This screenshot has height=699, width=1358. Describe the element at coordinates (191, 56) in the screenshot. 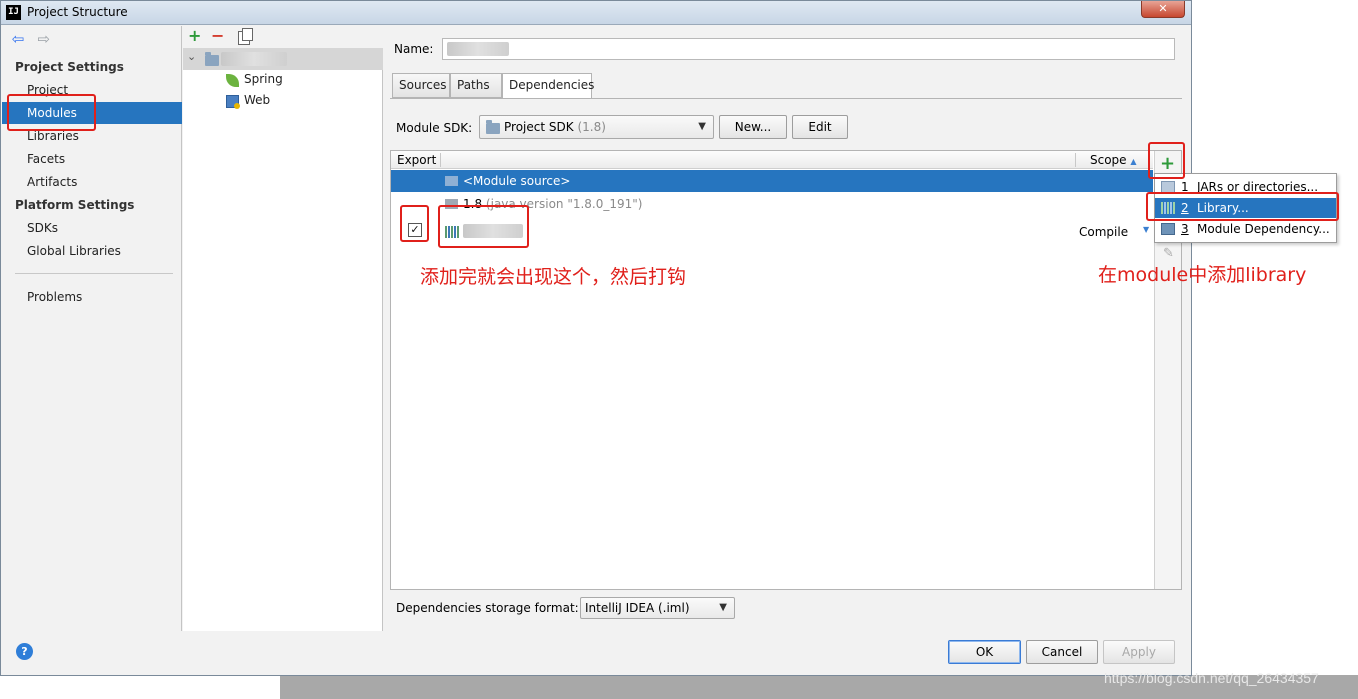

I see `chevron-down-icon: ⌄` at that location.